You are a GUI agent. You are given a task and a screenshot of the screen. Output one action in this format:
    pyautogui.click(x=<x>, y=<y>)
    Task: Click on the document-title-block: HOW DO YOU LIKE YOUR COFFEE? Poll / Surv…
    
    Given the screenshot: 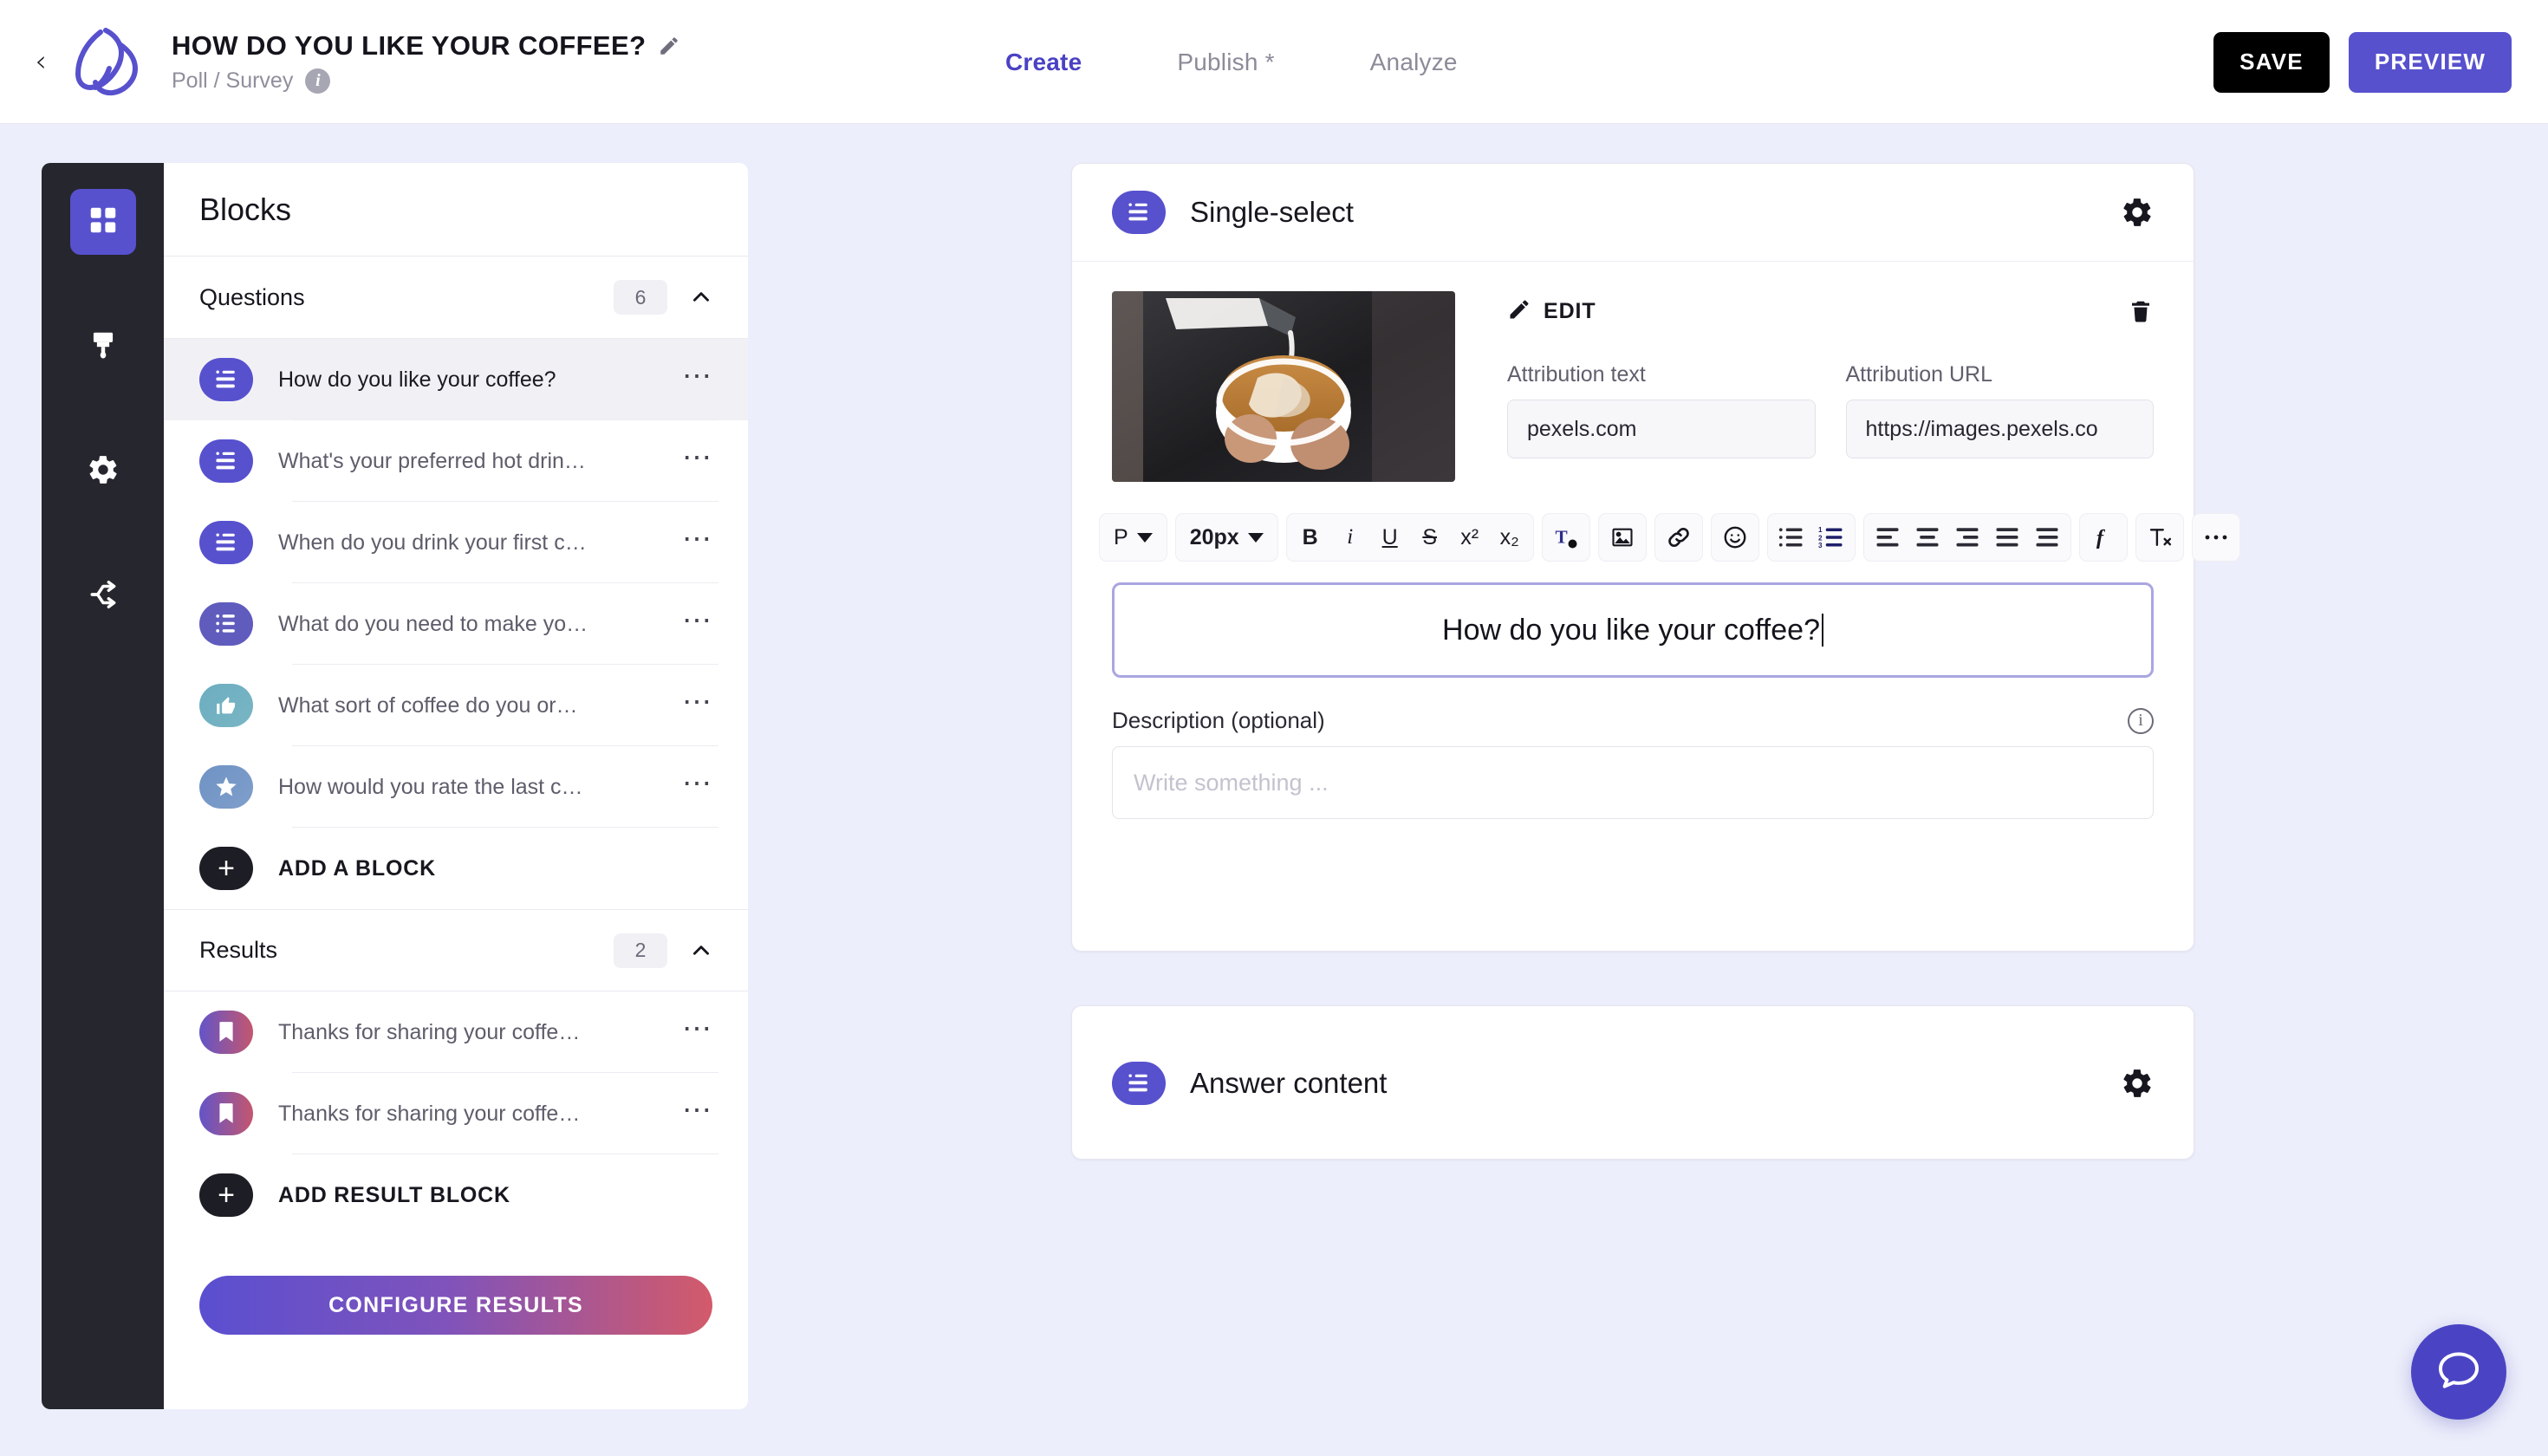 What is the action you would take?
    pyautogui.click(x=426, y=62)
    